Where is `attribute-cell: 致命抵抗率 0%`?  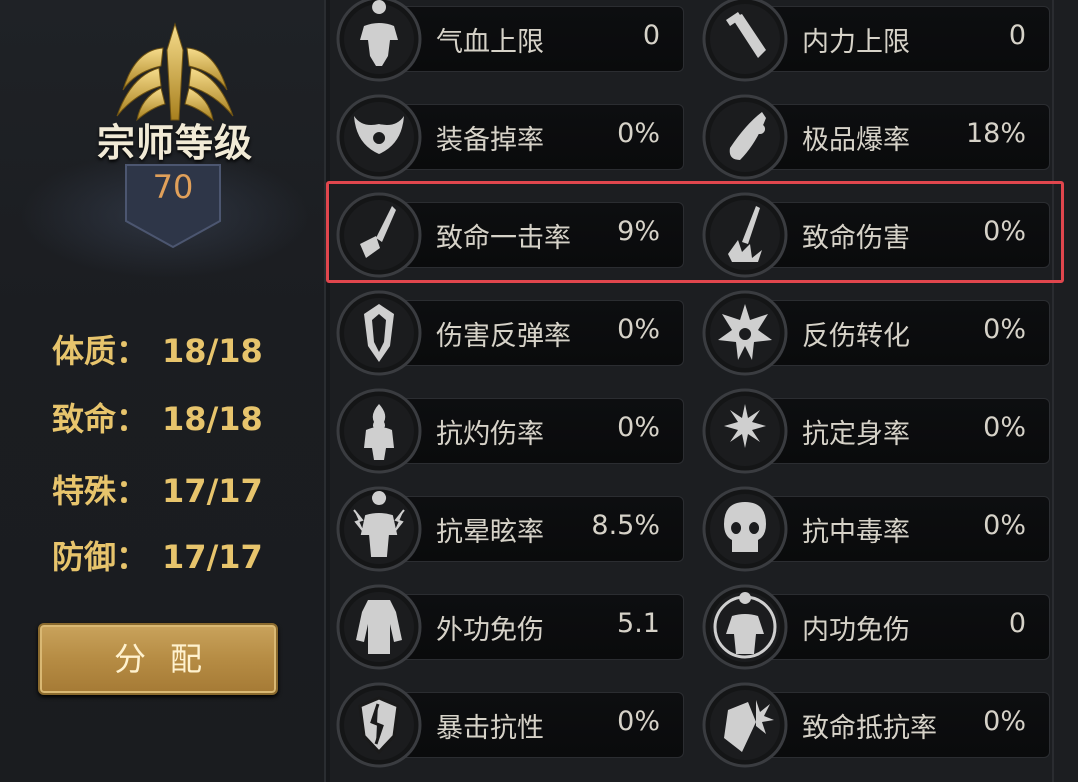 attribute-cell: 致命抵抗率 0% is located at coordinates (876, 725).